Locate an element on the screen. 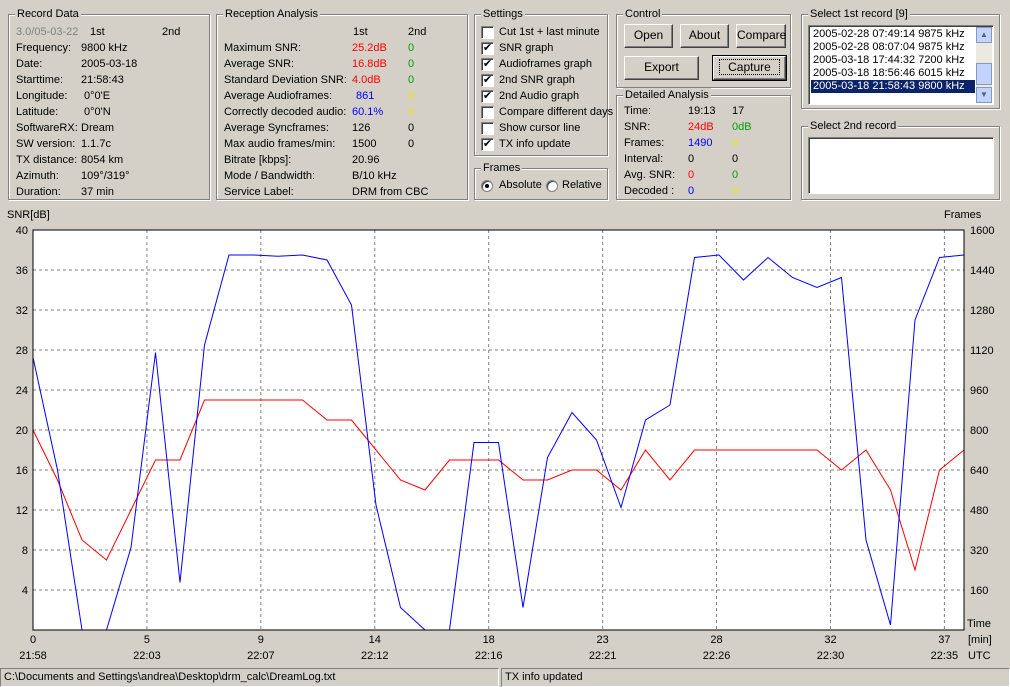  x-min-tick-label: 14 is located at coordinates (375, 640).